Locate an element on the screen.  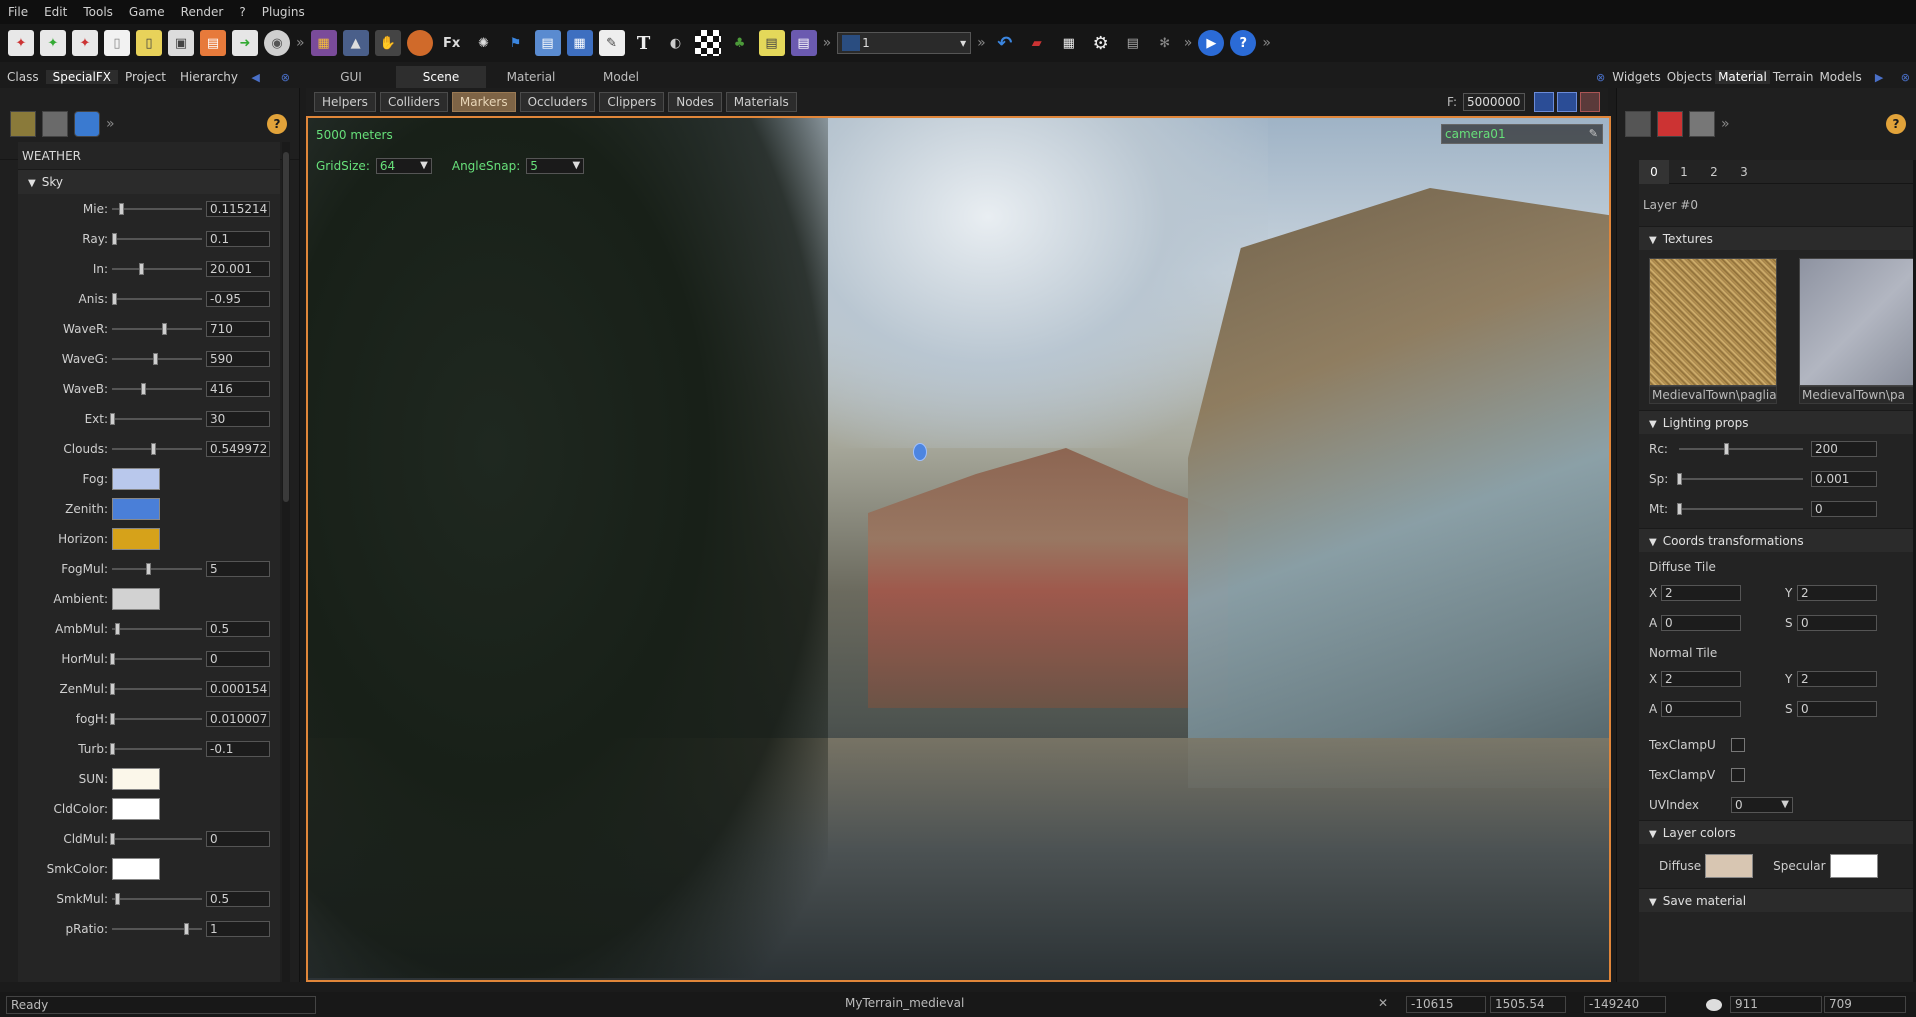
tab-terrain: Terrain is located at coordinates (1793, 77).